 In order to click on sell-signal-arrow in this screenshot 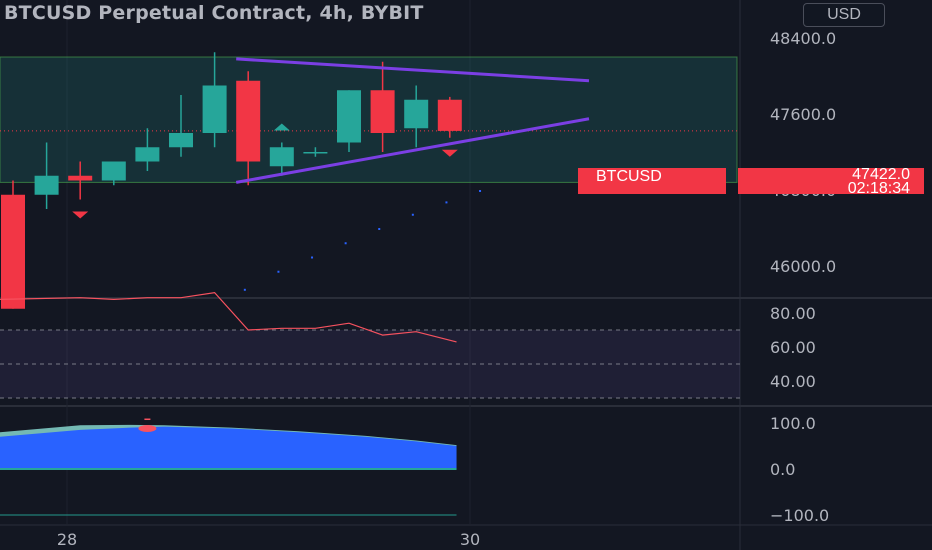, I will do `click(80, 215)`.